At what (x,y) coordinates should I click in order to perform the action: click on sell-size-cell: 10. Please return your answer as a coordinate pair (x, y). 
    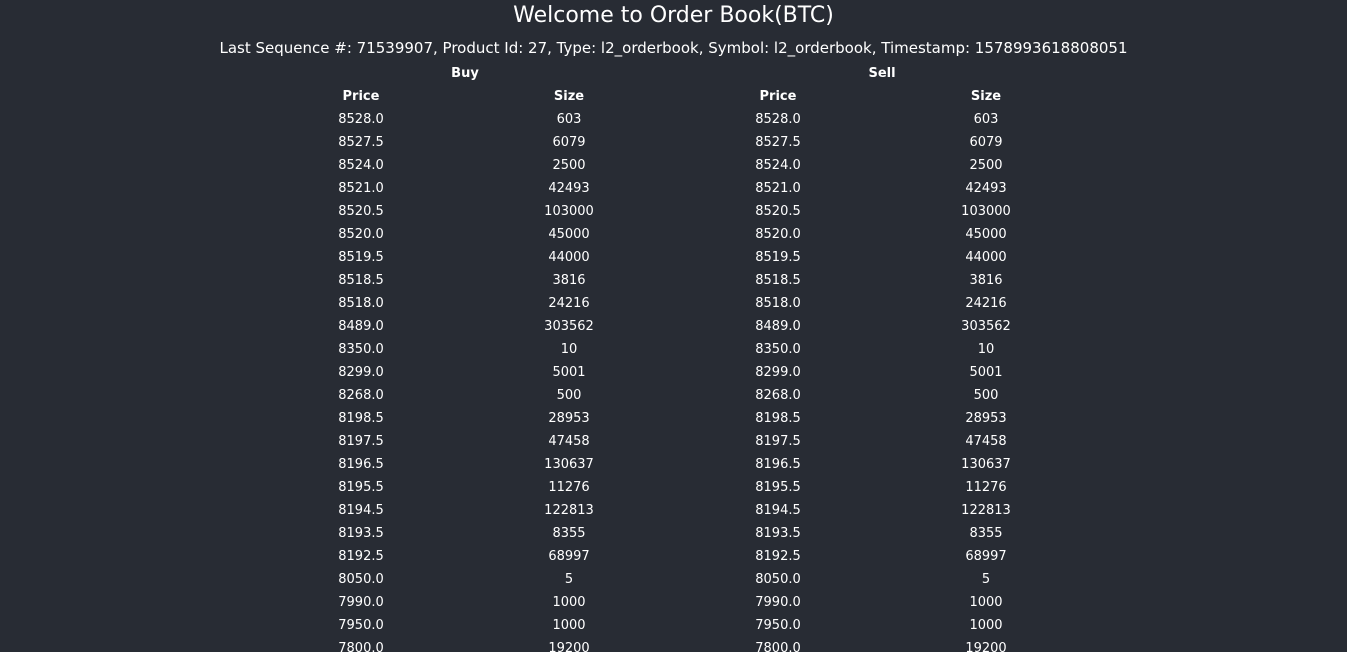
    Looking at the image, I should click on (986, 349).